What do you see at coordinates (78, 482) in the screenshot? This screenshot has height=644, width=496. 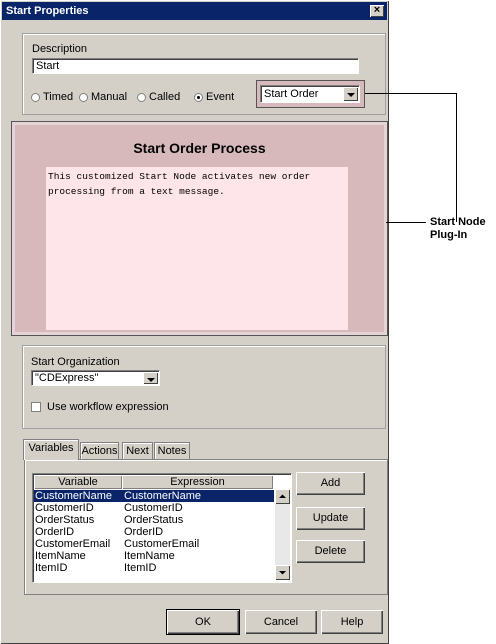 I see `column-header-variable: Variable` at bounding box center [78, 482].